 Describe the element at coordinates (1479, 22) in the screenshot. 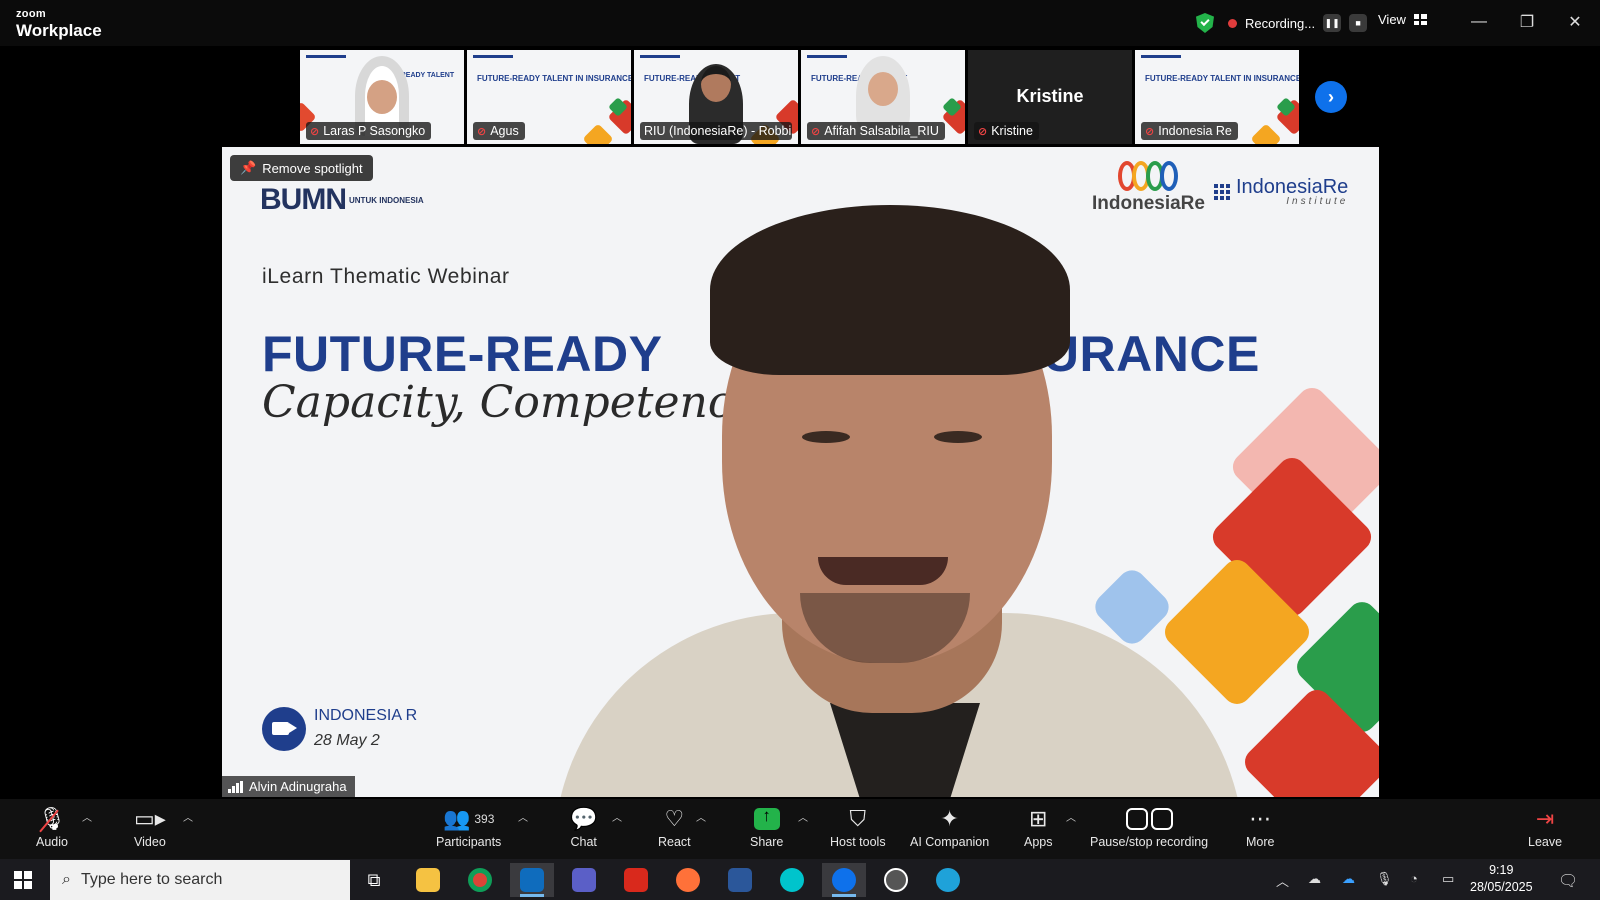

I see `minimize-button: —` at that location.